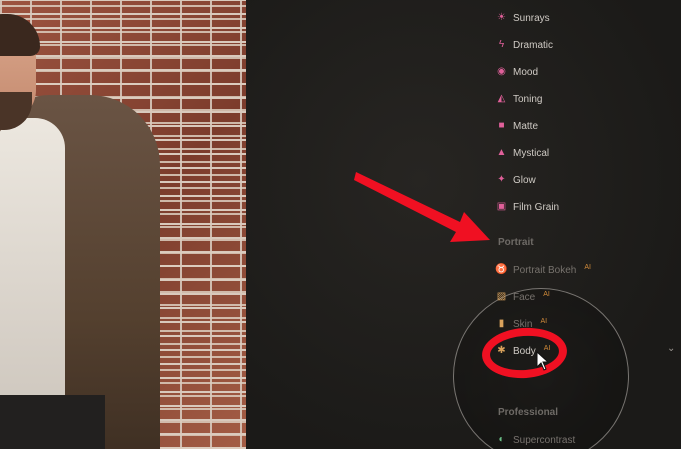 The width and height of the screenshot is (681, 449). I want to click on menu-item-label: Film Grain, so click(536, 207).